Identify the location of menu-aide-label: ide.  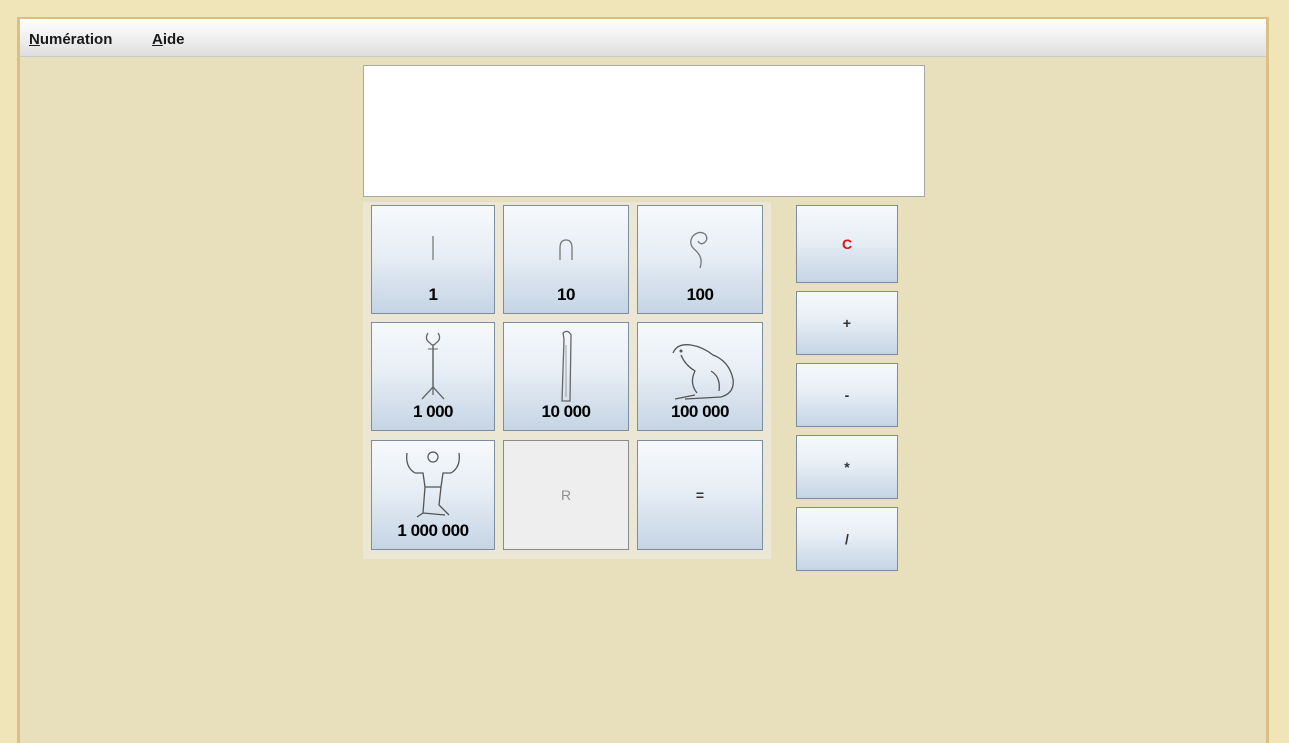
(173, 39).